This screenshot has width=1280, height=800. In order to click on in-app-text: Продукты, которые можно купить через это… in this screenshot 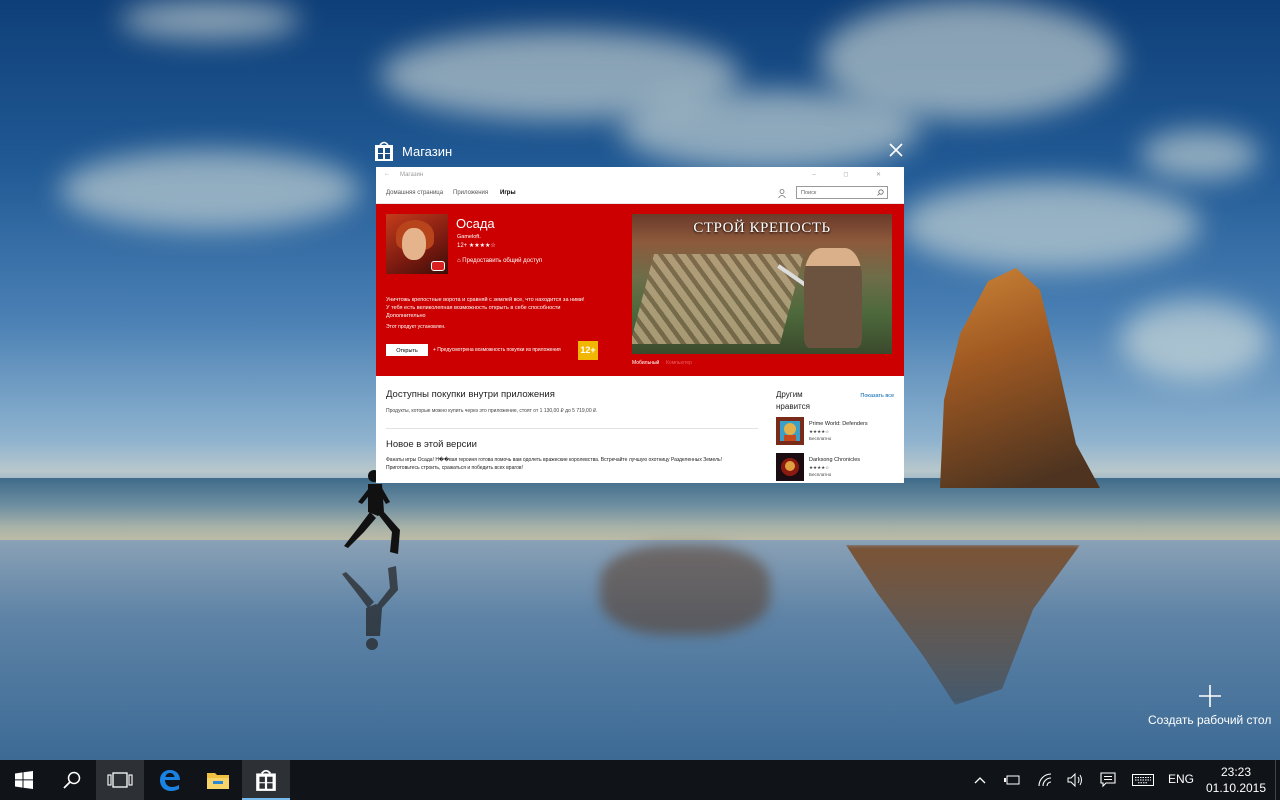, I will do `click(492, 411)`.